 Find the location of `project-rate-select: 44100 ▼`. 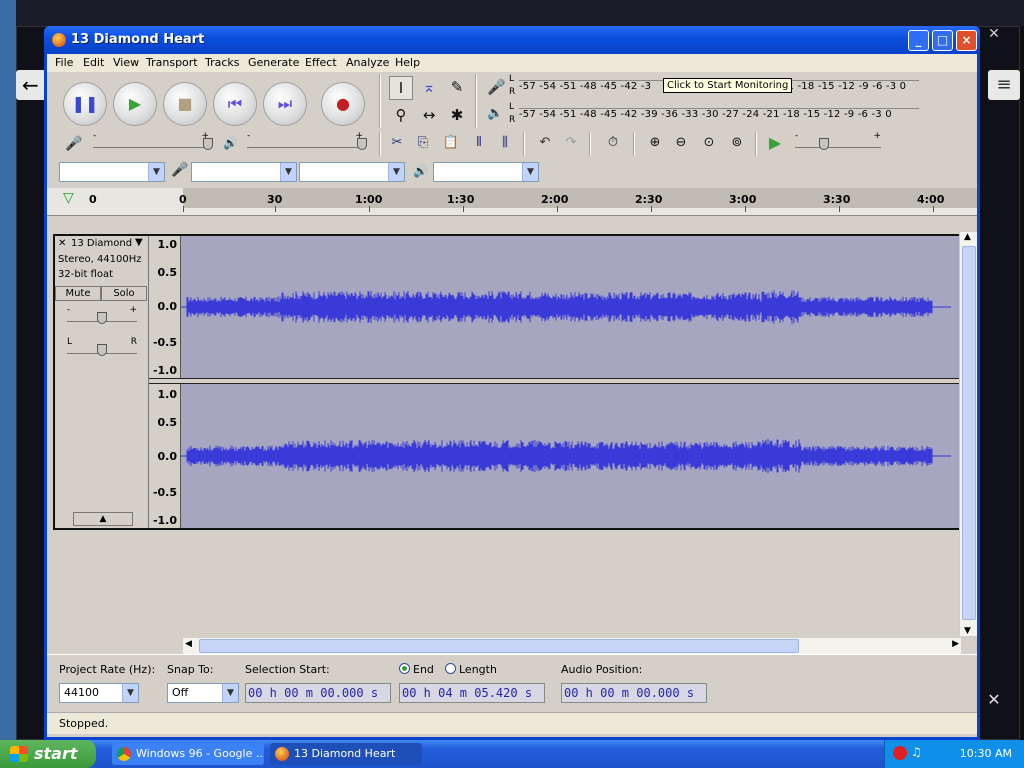

project-rate-select: 44100 ▼ is located at coordinates (99, 693).